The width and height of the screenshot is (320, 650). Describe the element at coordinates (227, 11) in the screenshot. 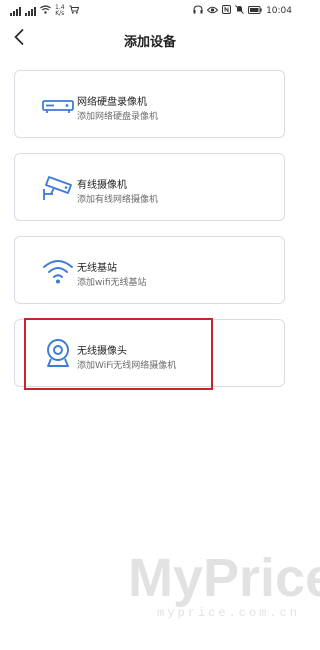

I see `nfc-icon` at that location.